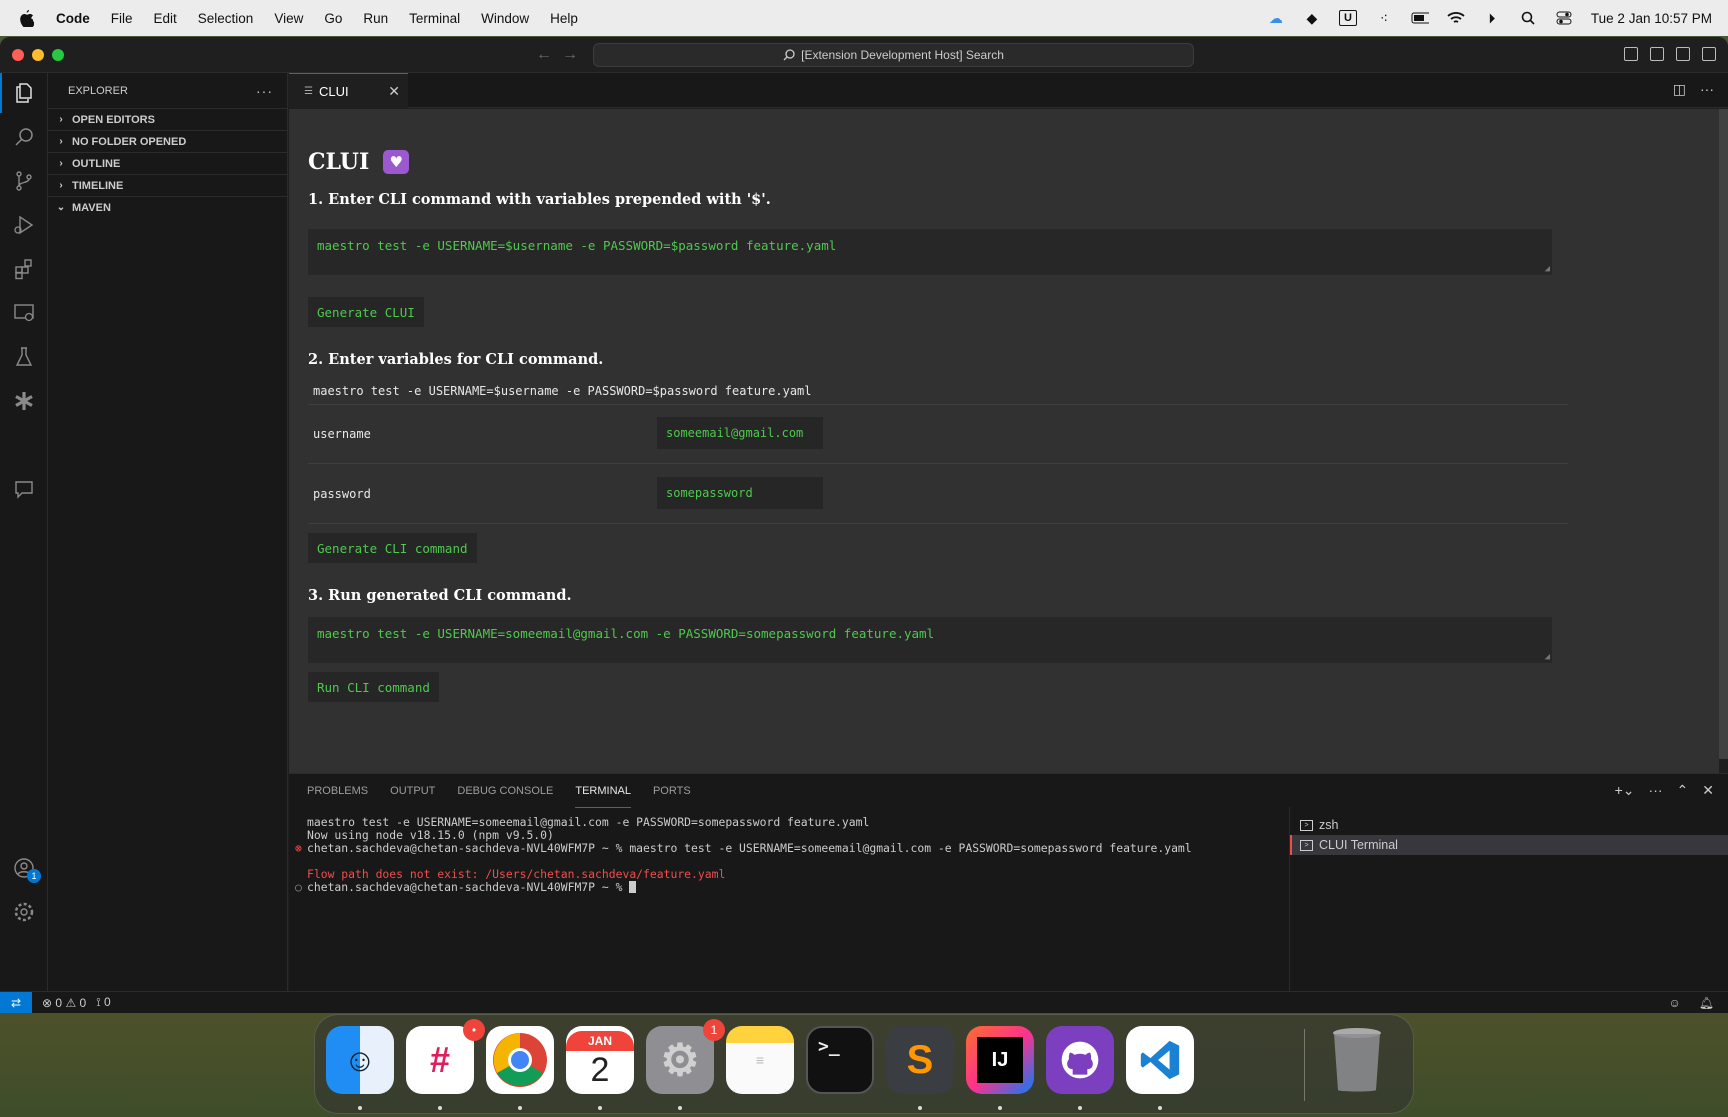  What do you see at coordinates (1080, 1060) in the screenshot?
I see `github-desktop-app` at bounding box center [1080, 1060].